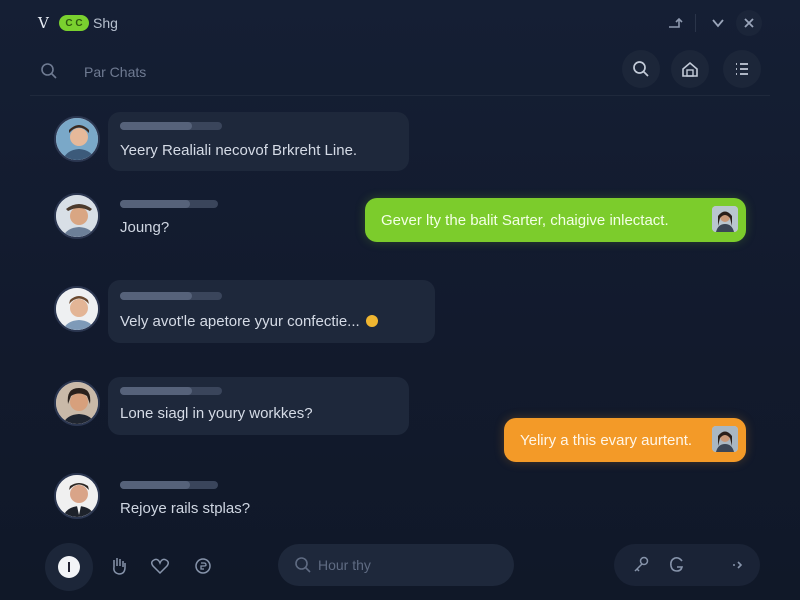 The width and height of the screenshot is (800, 600). Describe the element at coordinates (43, 23) in the screenshot. I see `app-logo: V` at that location.